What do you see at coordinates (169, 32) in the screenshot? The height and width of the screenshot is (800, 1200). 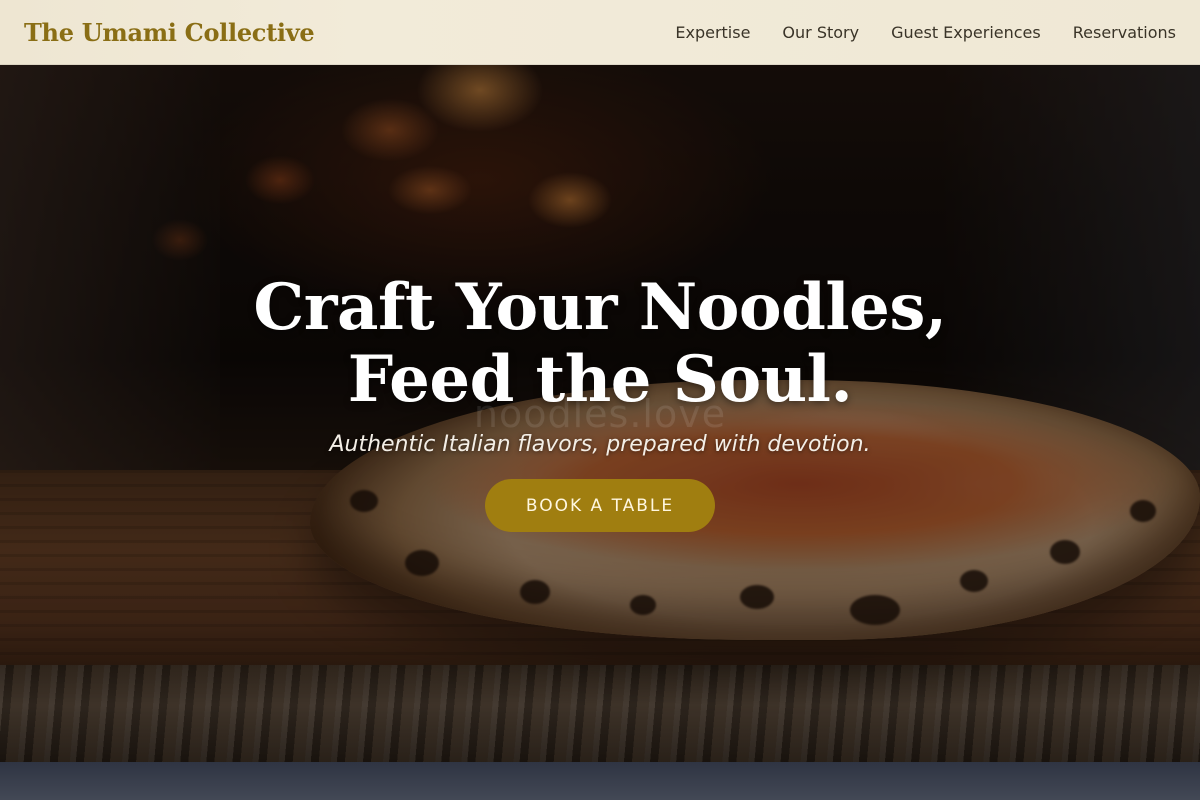 I see `brand-logo: The Umami Collective` at bounding box center [169, 32].